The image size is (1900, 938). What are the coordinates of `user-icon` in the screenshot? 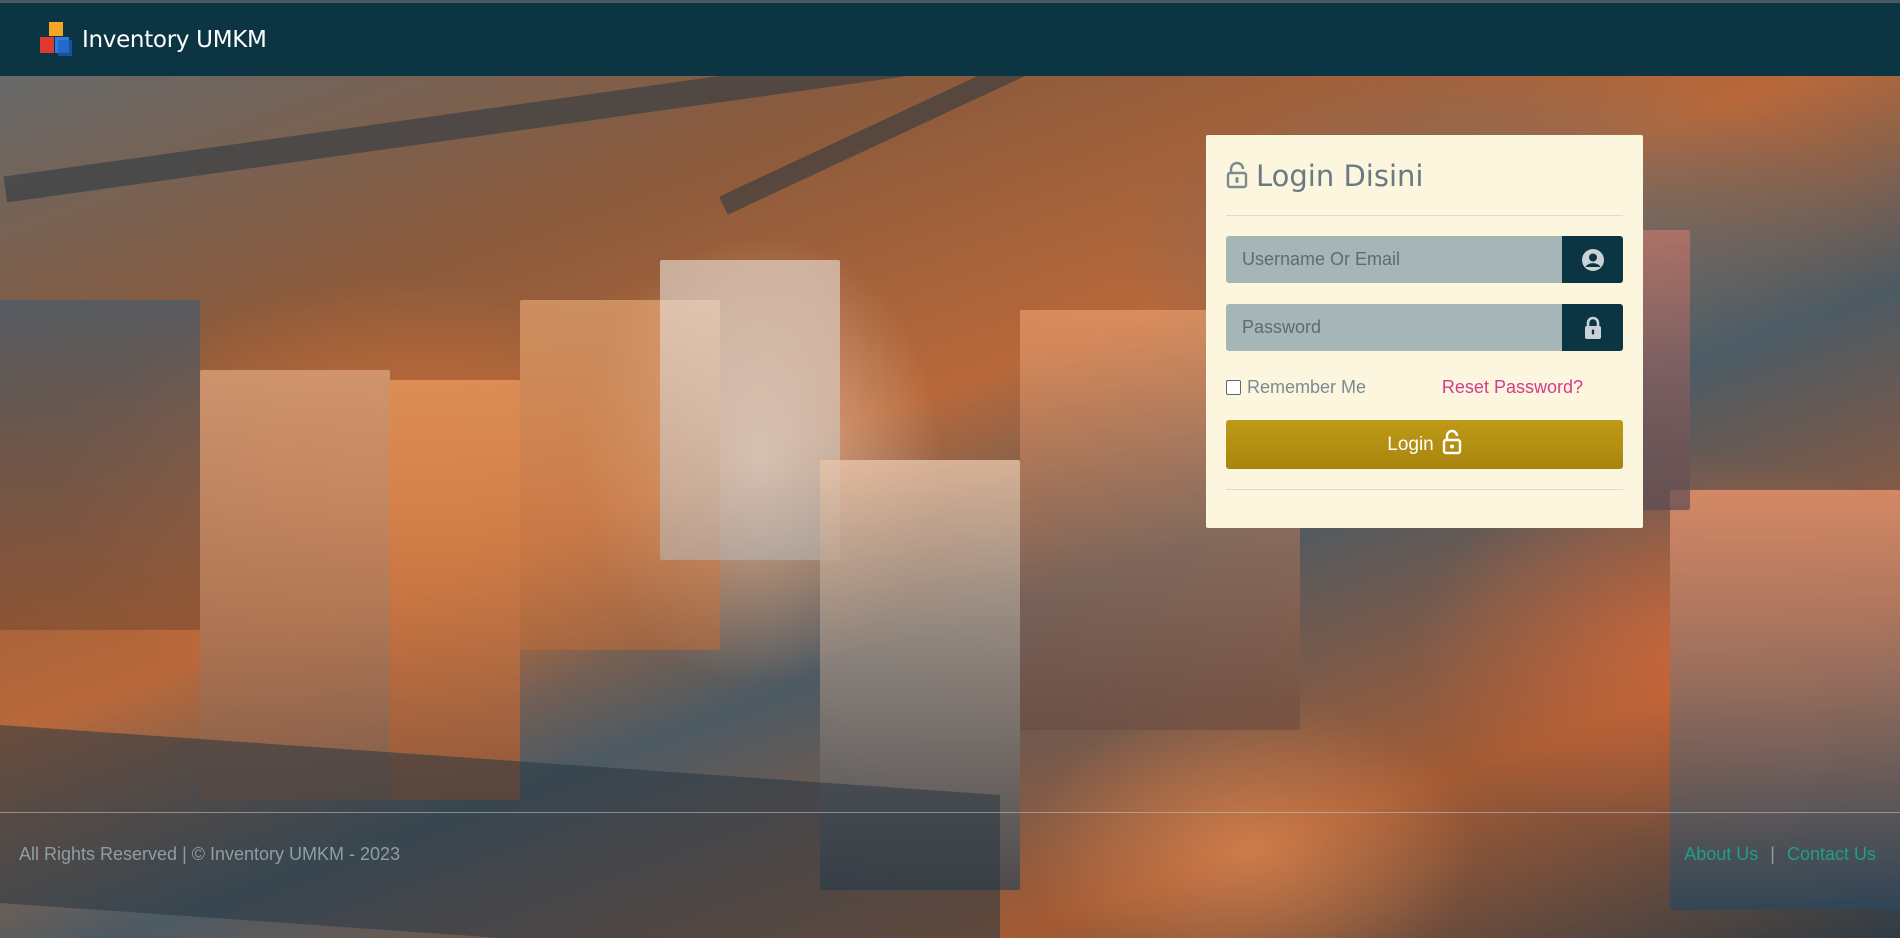 It's located at (1592, 259).